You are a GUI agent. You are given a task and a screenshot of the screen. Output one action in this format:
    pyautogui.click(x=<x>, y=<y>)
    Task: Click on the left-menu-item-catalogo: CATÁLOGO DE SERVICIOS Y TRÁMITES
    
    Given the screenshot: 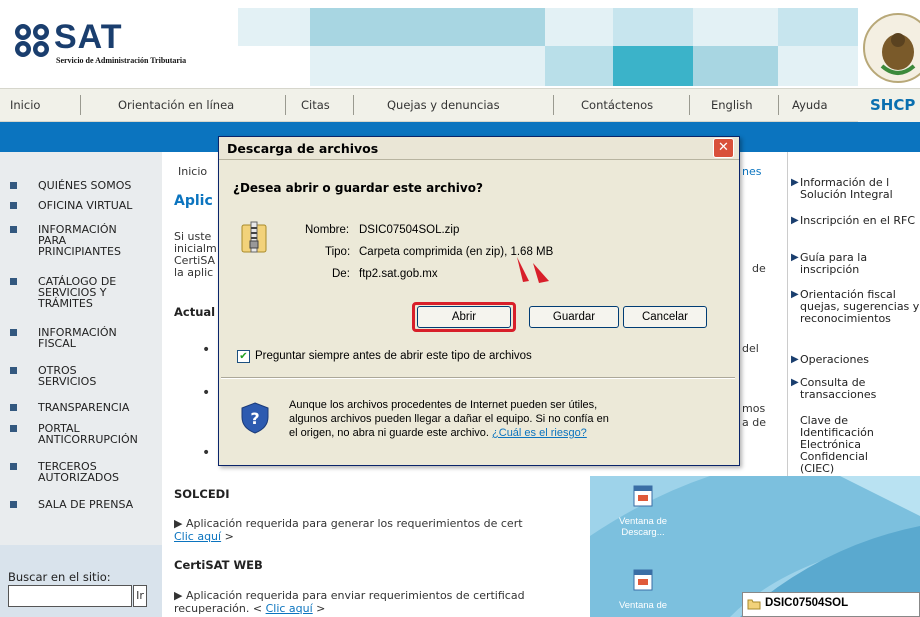 What is the action you would take?
    pyautogui.click(x=85, y=292)
    